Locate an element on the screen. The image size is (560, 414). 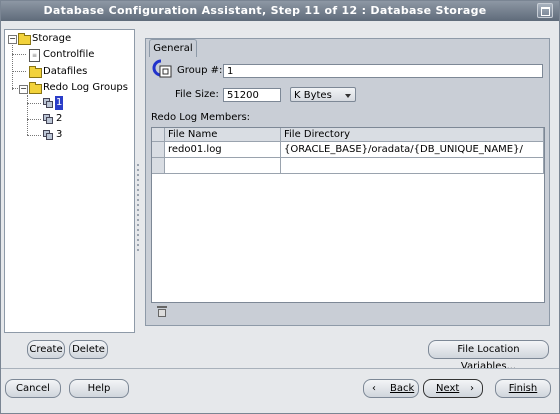
help-button: Help is located at coordinates (99, 388).